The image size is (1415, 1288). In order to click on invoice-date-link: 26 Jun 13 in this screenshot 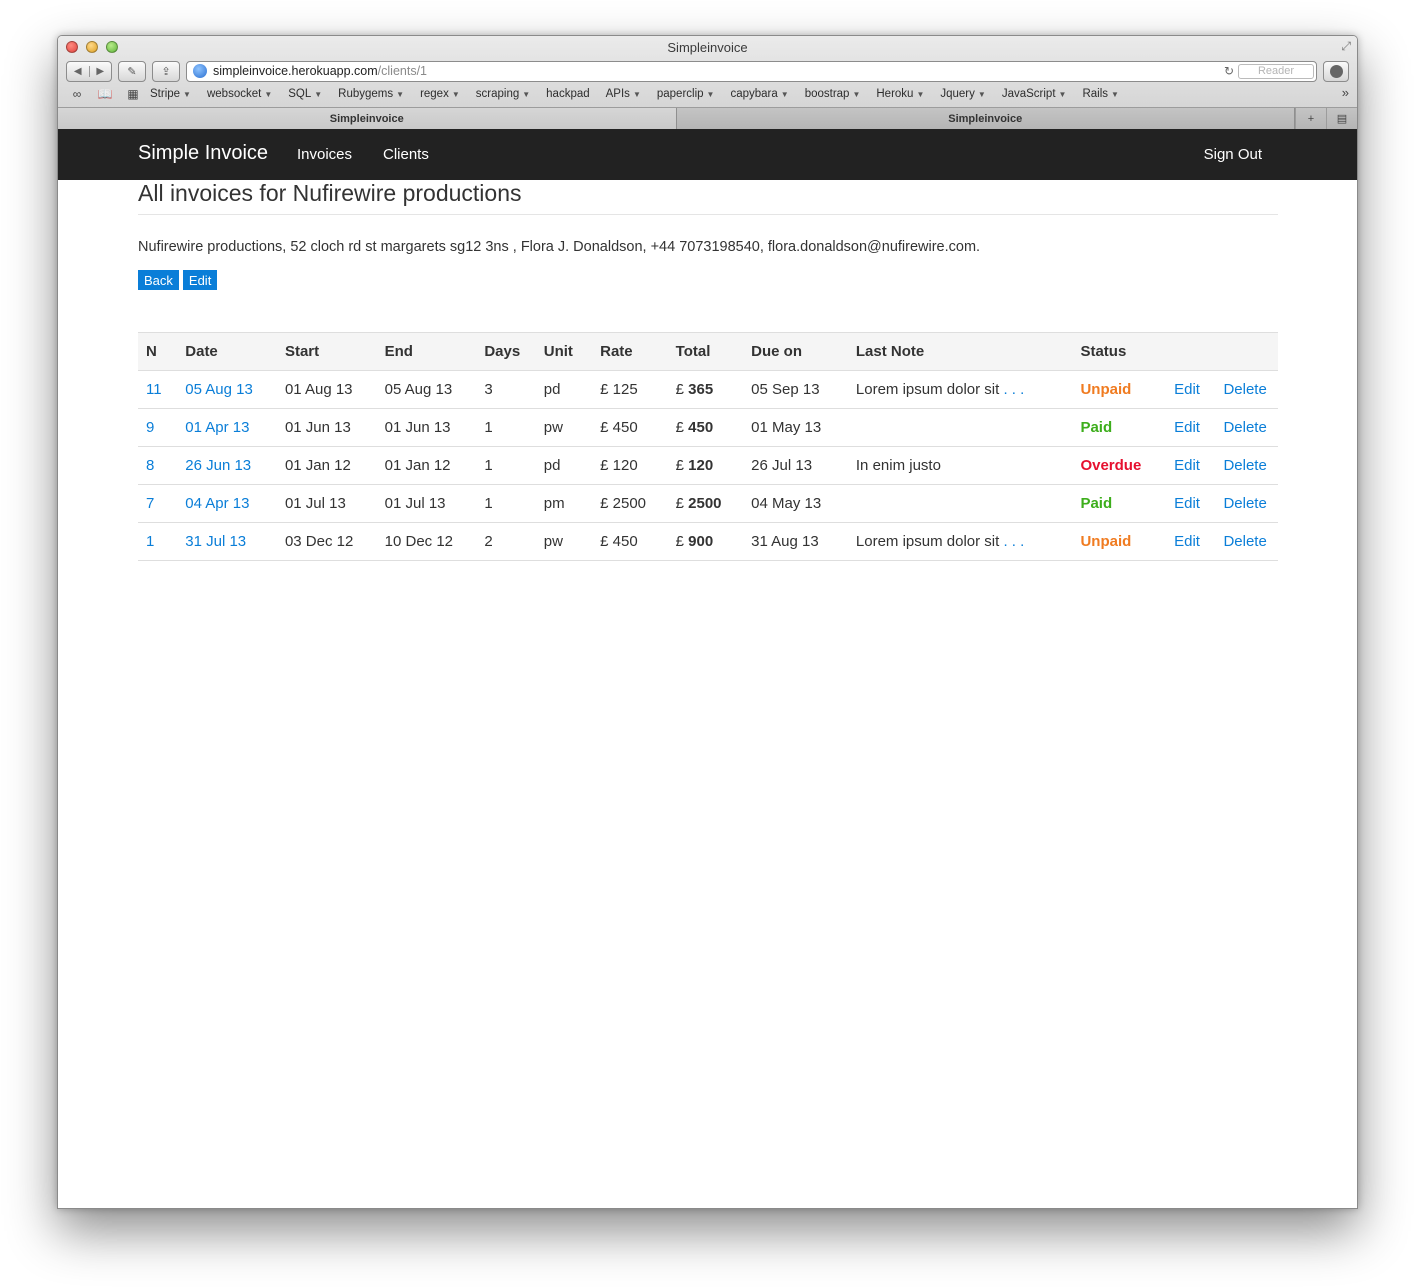, I will do `click(218, 465)`.